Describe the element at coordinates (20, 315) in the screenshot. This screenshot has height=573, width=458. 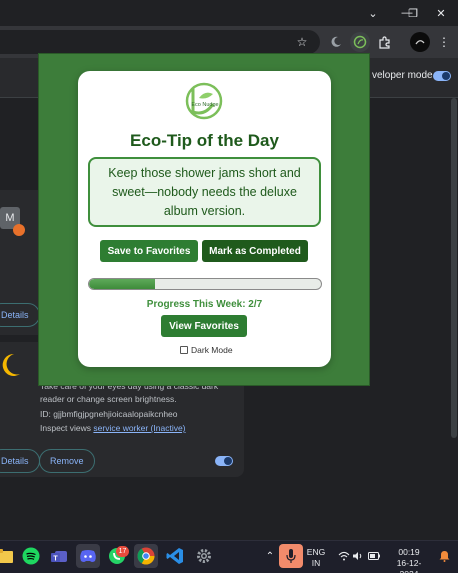
I see `details-button-1: Details` at that location.